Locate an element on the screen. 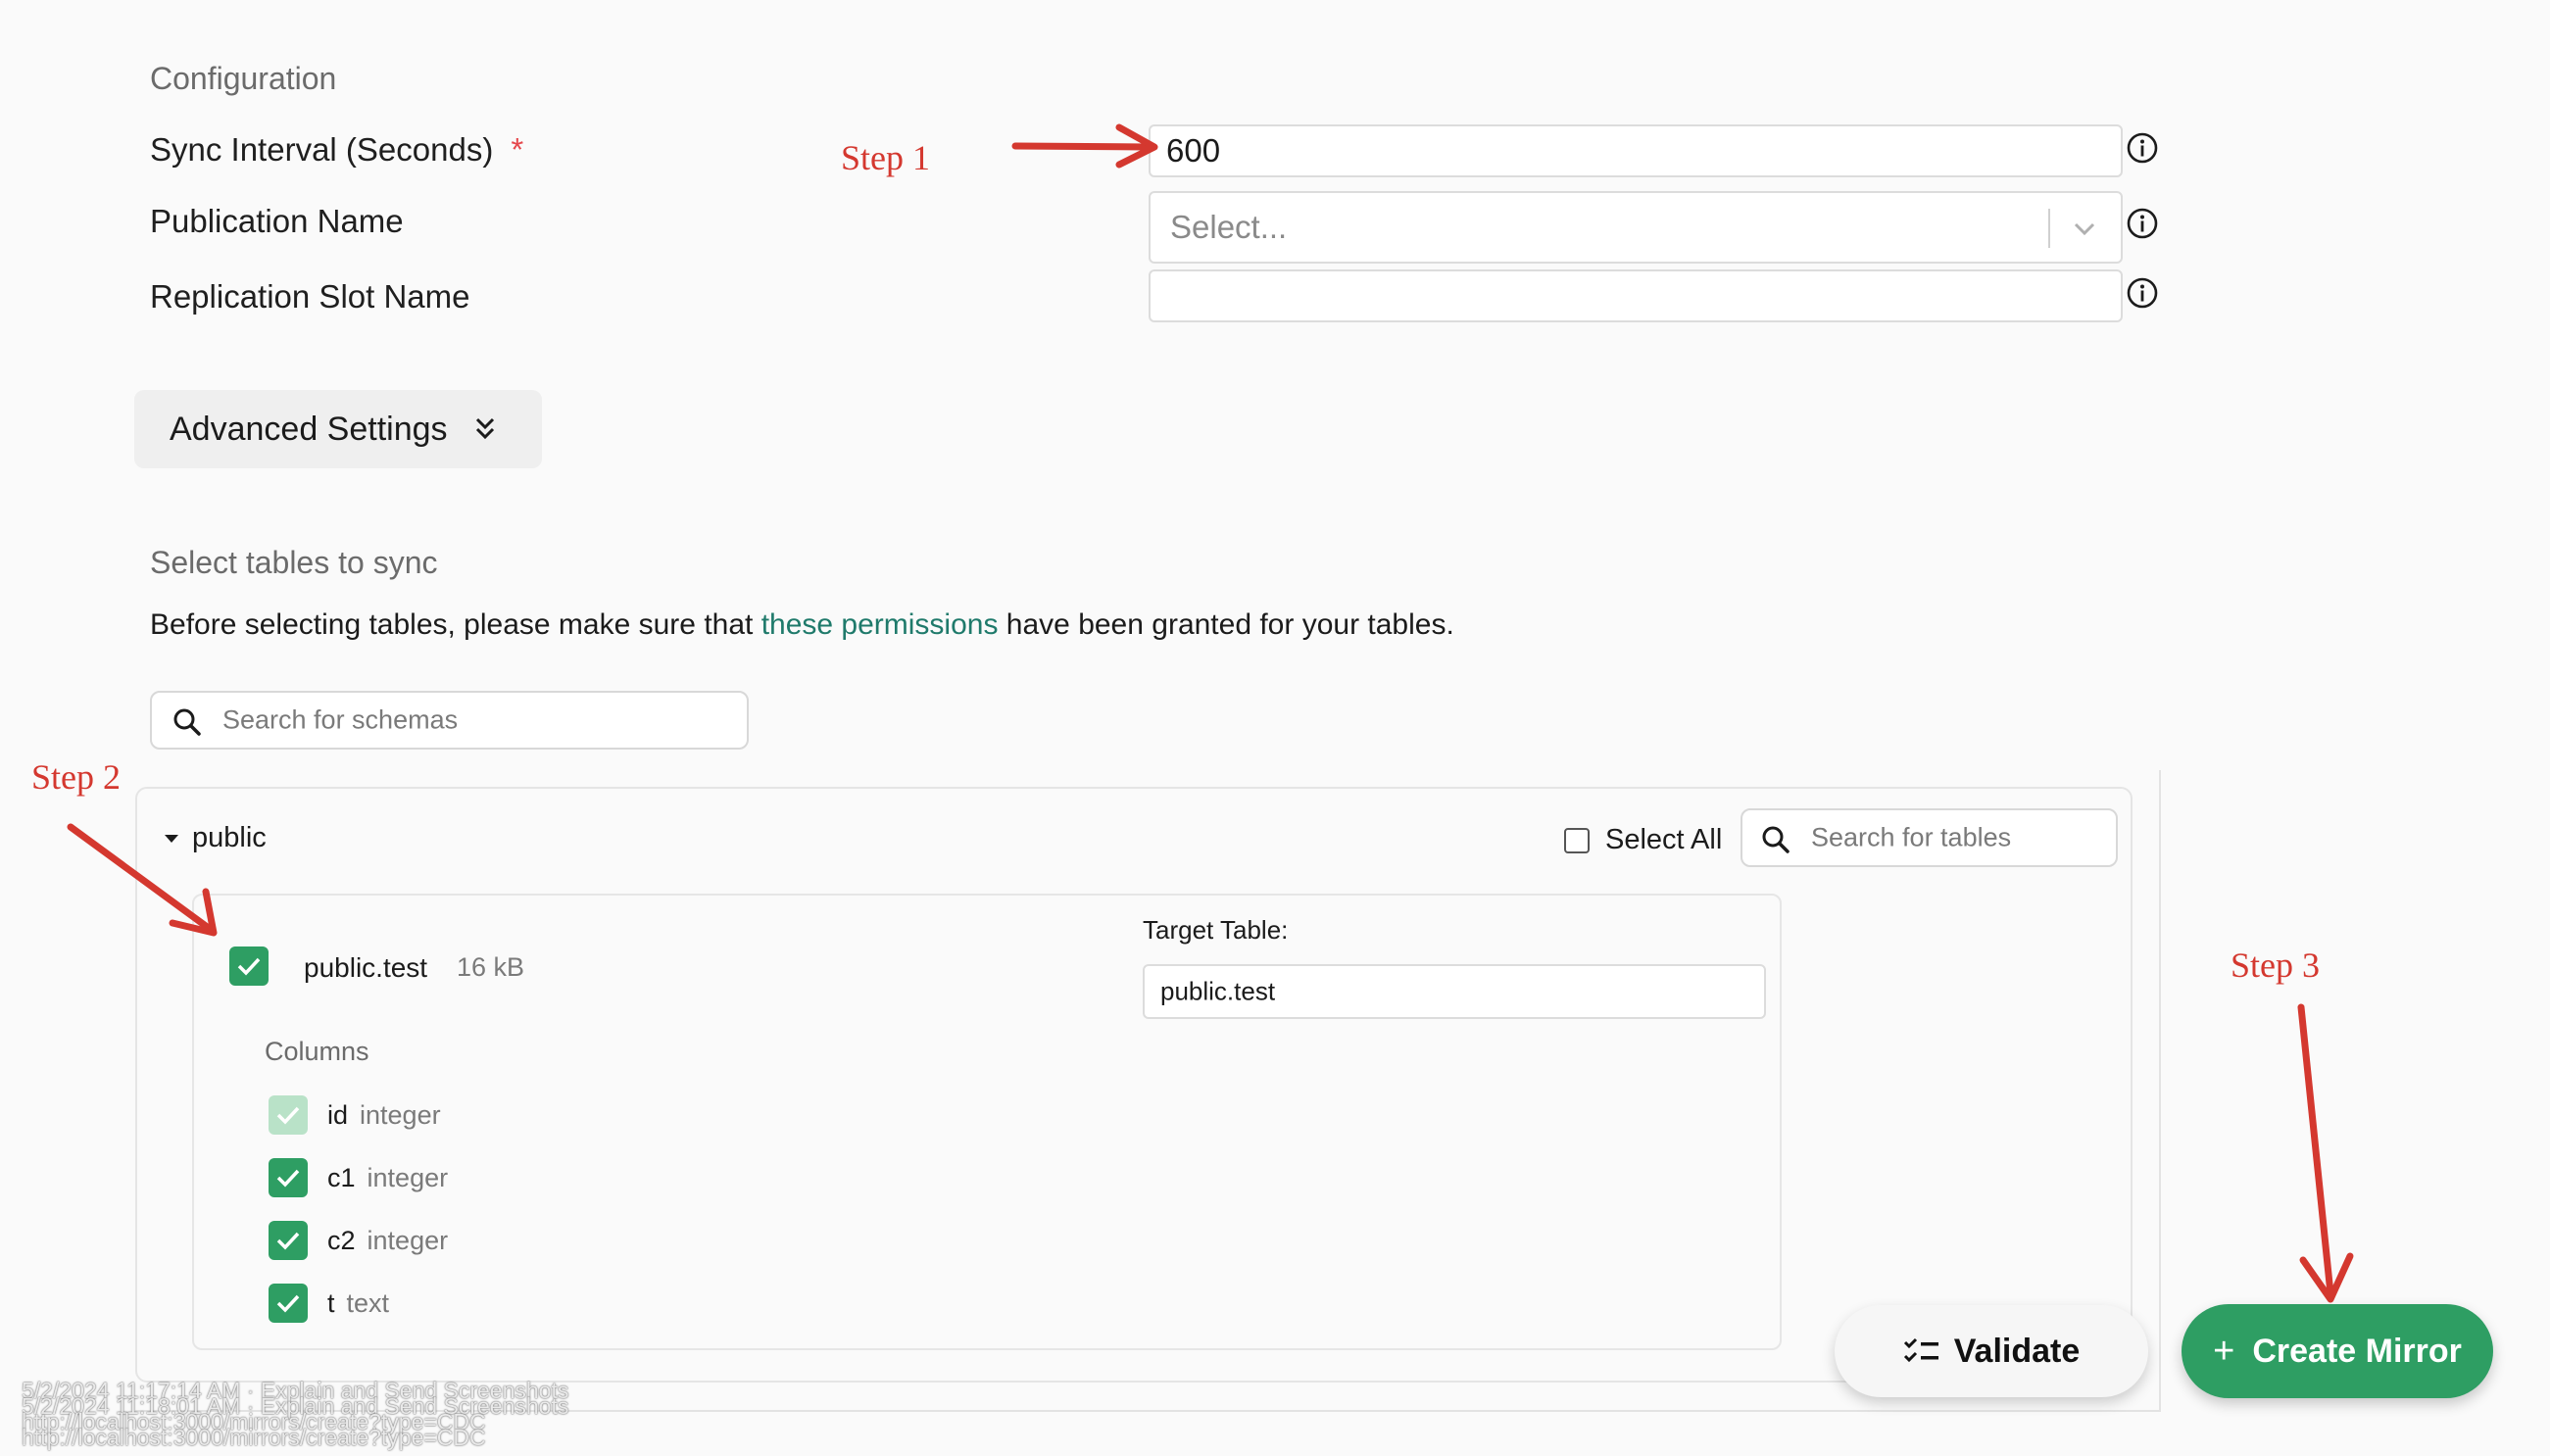 The height and width of the screenshot is (1456, 2550). validate-label: Validate is located at coordinates (2017, 1351).